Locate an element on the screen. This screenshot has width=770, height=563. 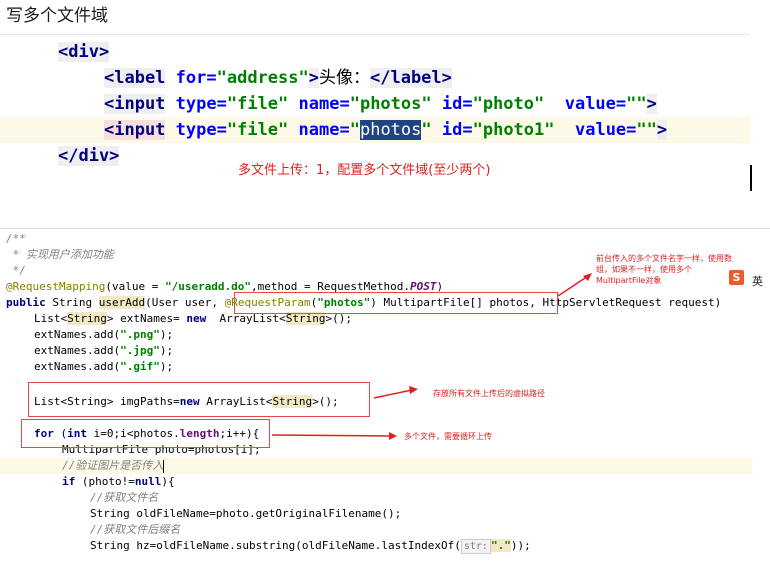
annotation-imgpaths-note: 存放所有文件上传后的虚拟路径 is located at coordinates (489, 393).